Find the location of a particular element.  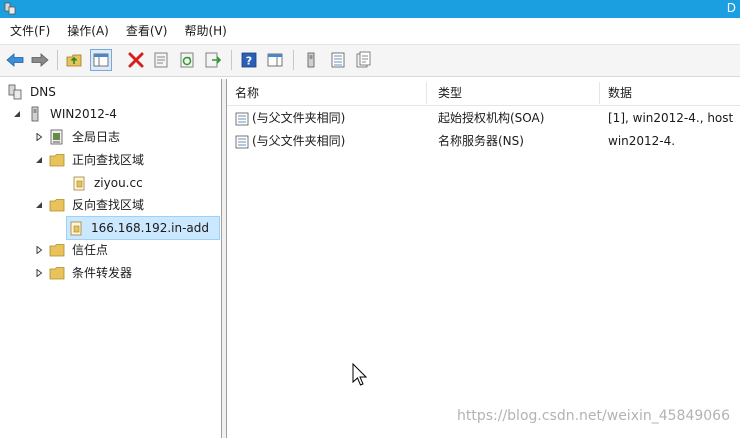

server-tower-icon is located at coordinates (311, 60).